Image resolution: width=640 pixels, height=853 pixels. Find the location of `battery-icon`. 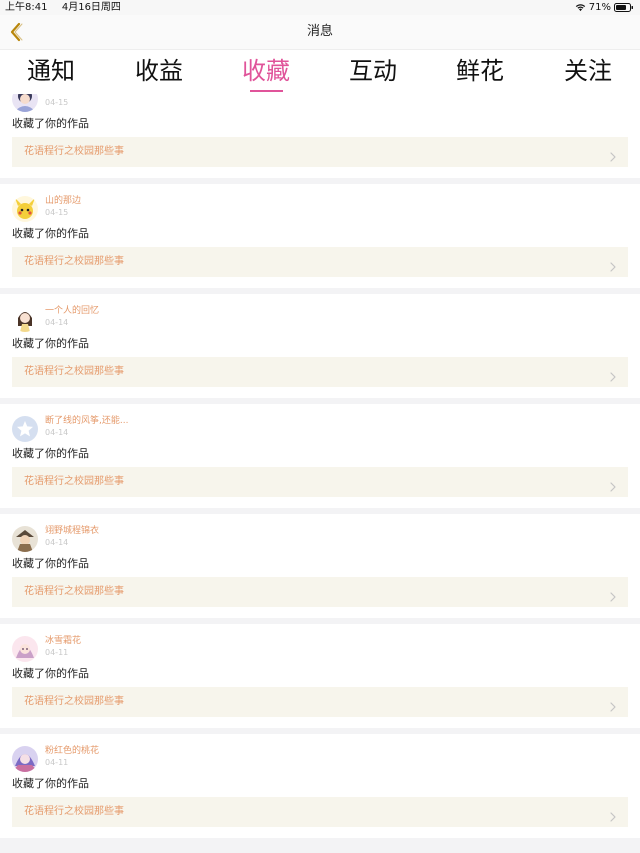

battery-icon is located at coordinates (623, 7).